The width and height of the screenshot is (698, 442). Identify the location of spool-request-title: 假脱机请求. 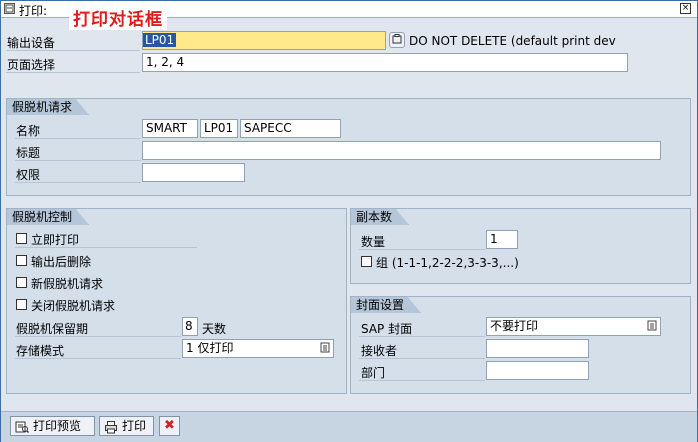
(47, 106).